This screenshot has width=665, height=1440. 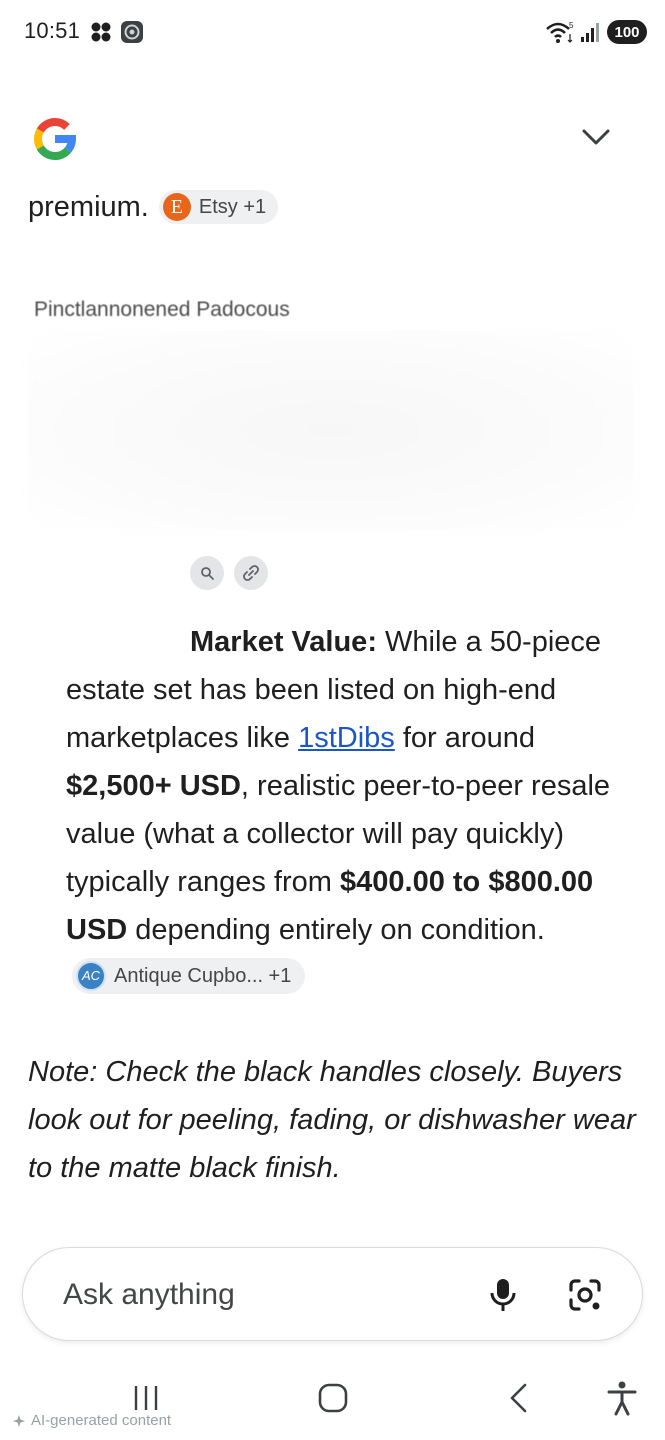 I want to click on lens-icon, so click(x=585, y=1295).